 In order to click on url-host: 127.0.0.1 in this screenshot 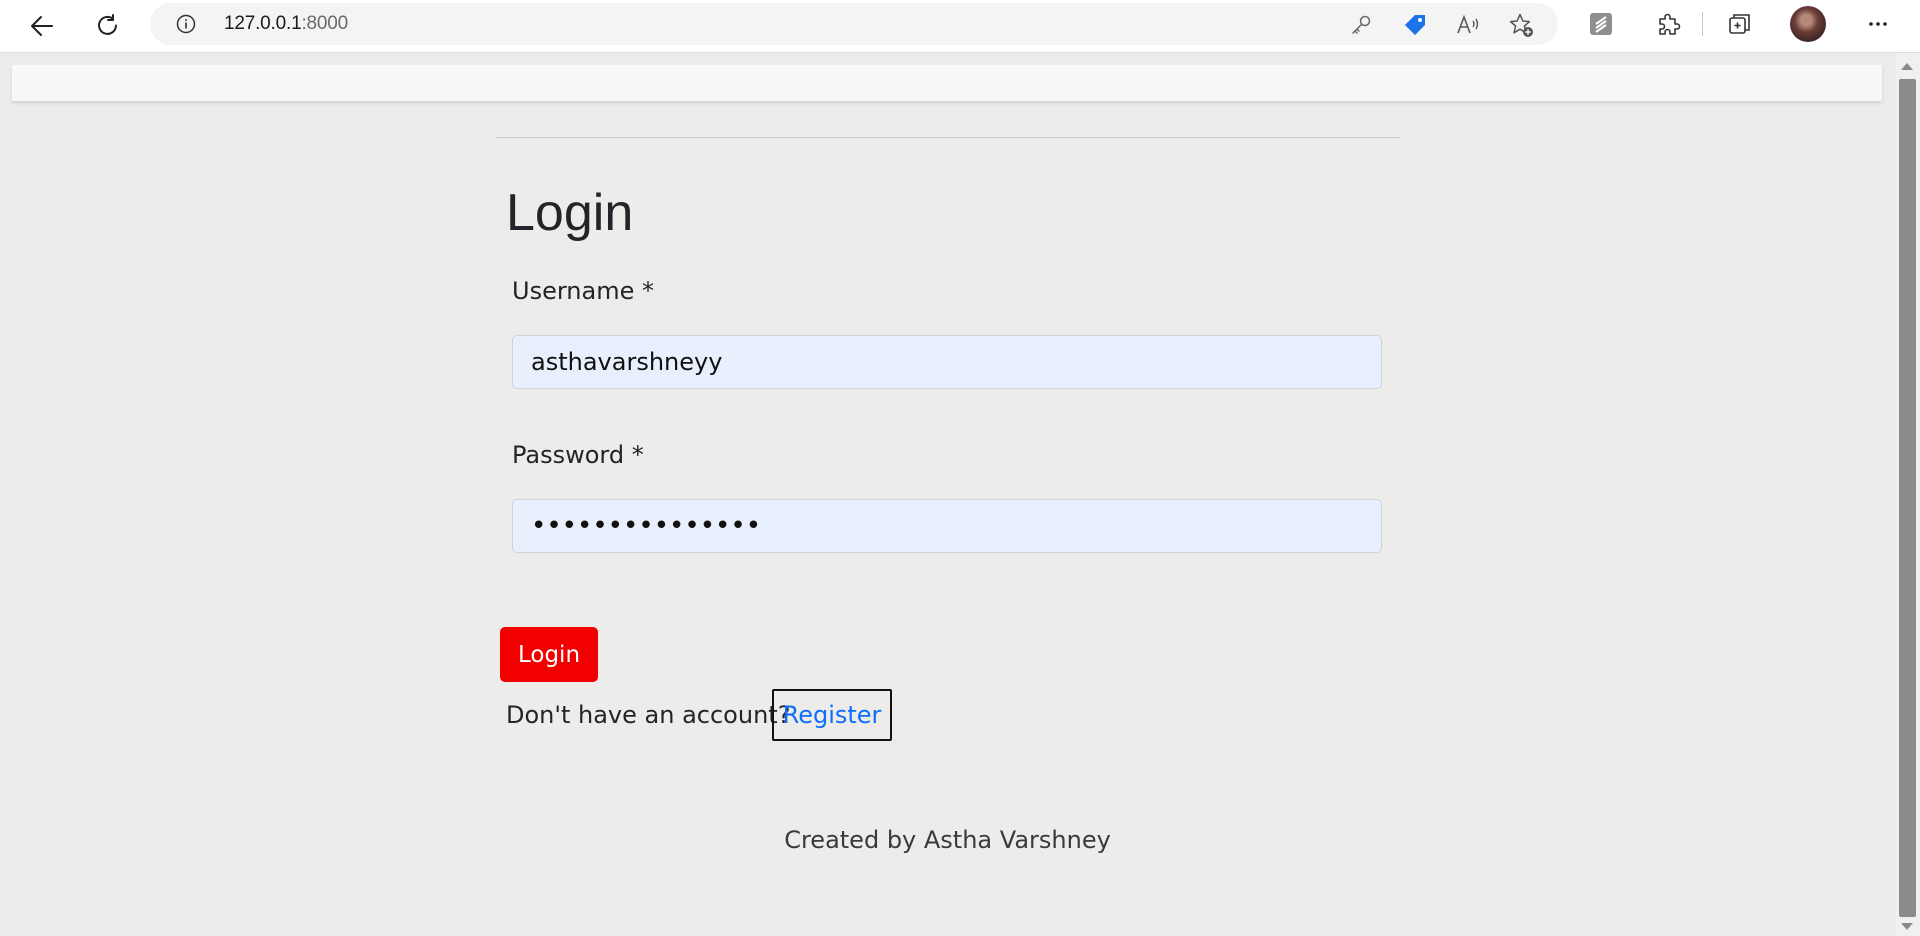, I will do `click(263, 23)`.